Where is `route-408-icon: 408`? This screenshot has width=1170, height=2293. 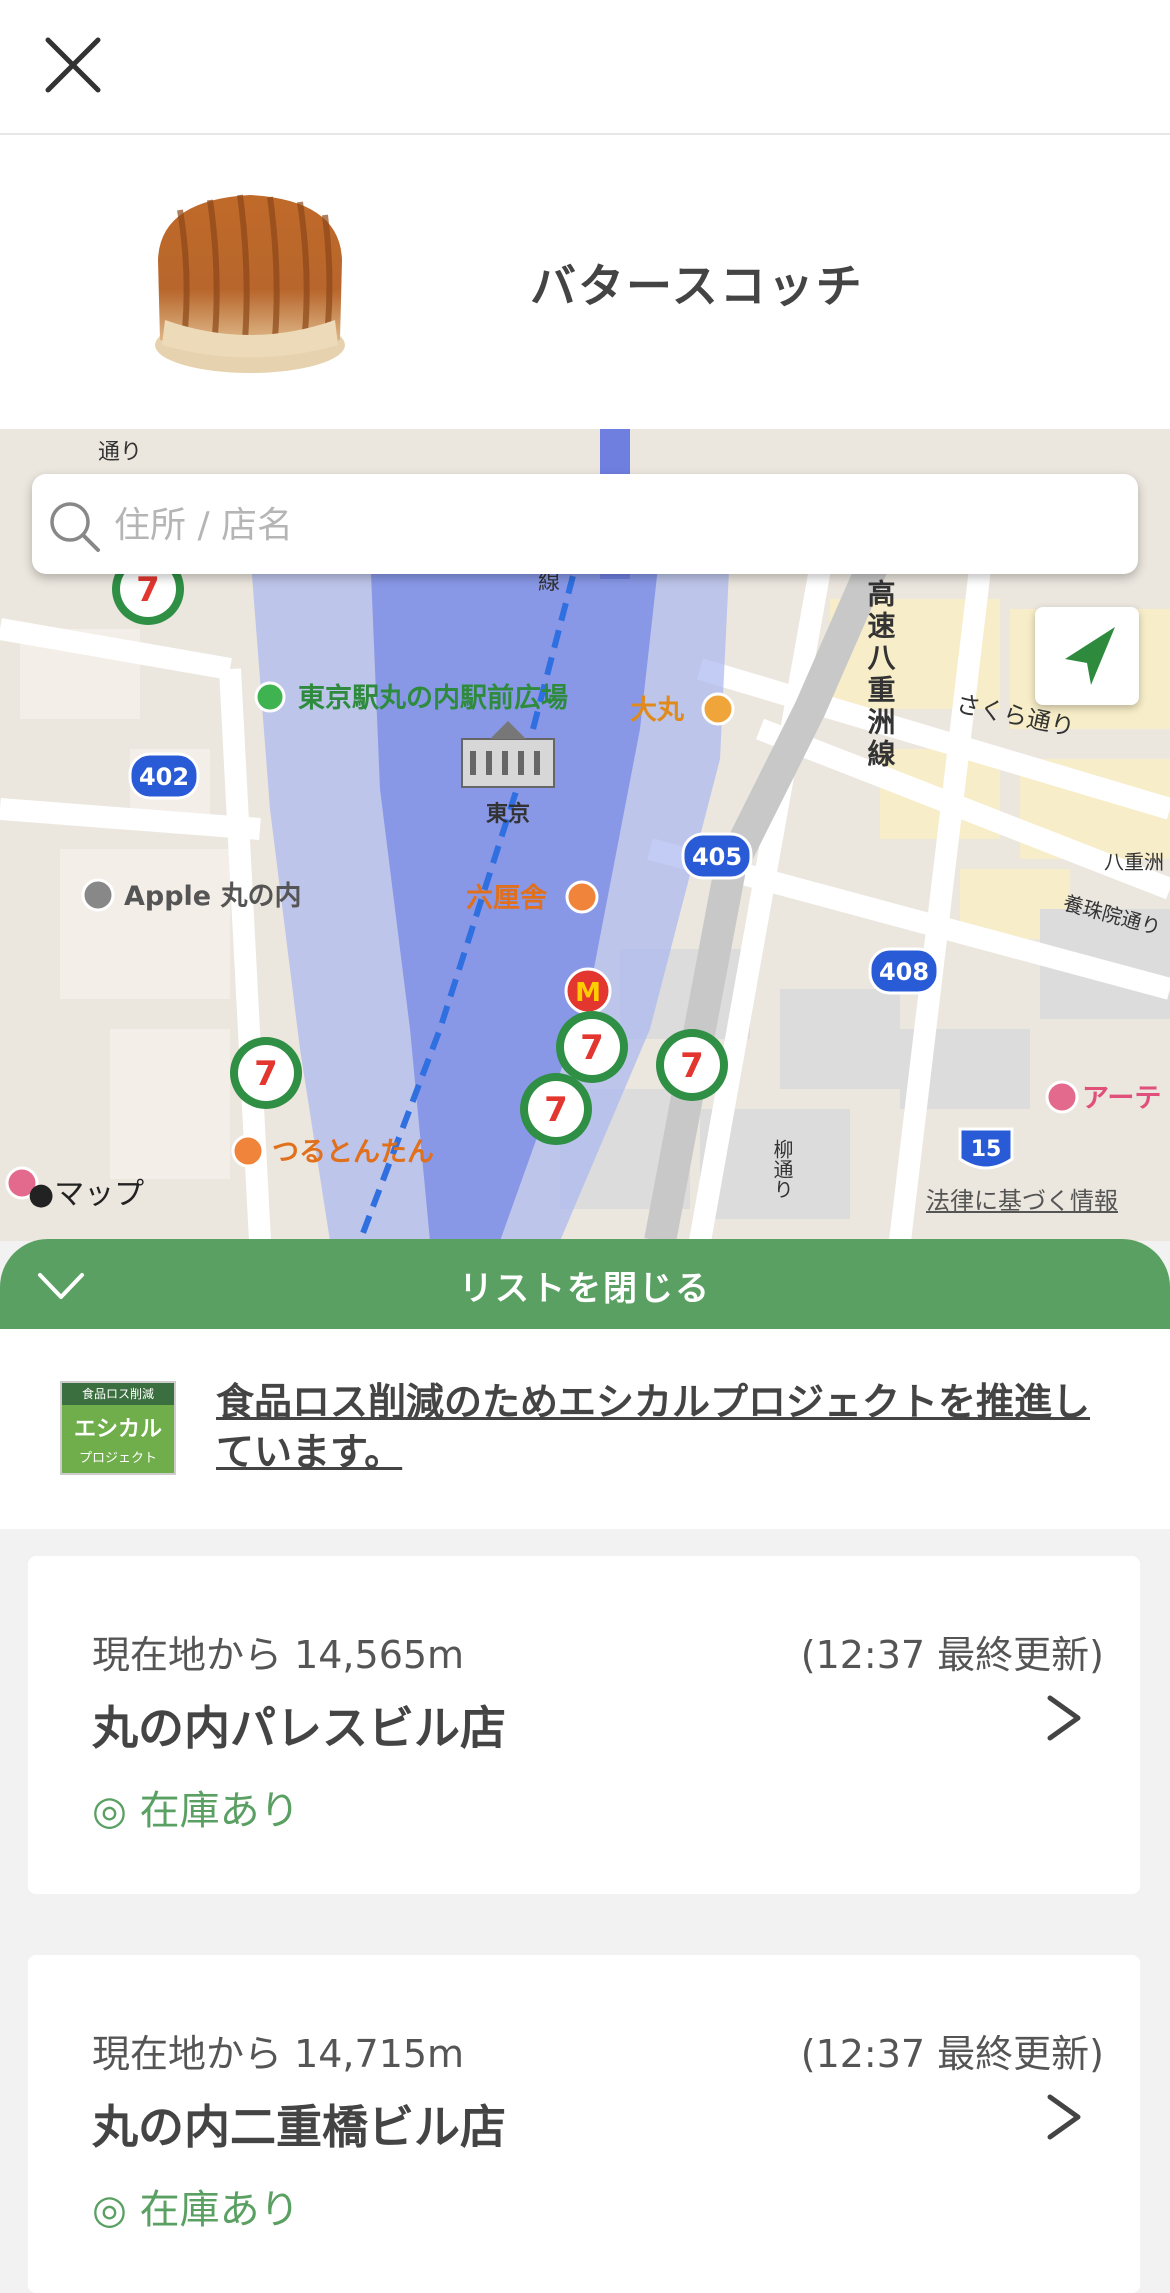
route-408-icon: 408 is located at coordinates (904, 971).